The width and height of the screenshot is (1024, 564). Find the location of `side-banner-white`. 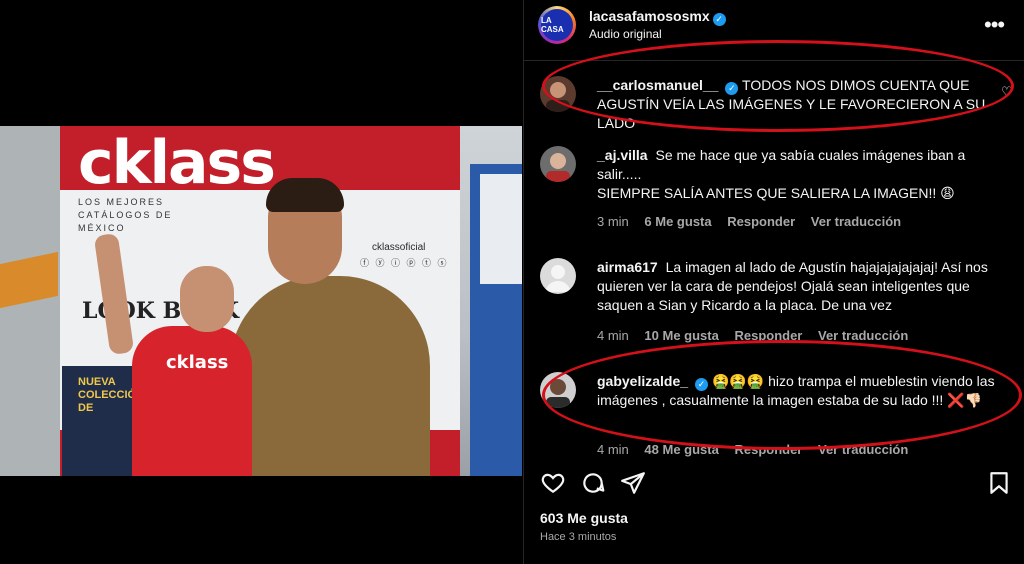

side-banner-white is located at coordinates (501, 229).